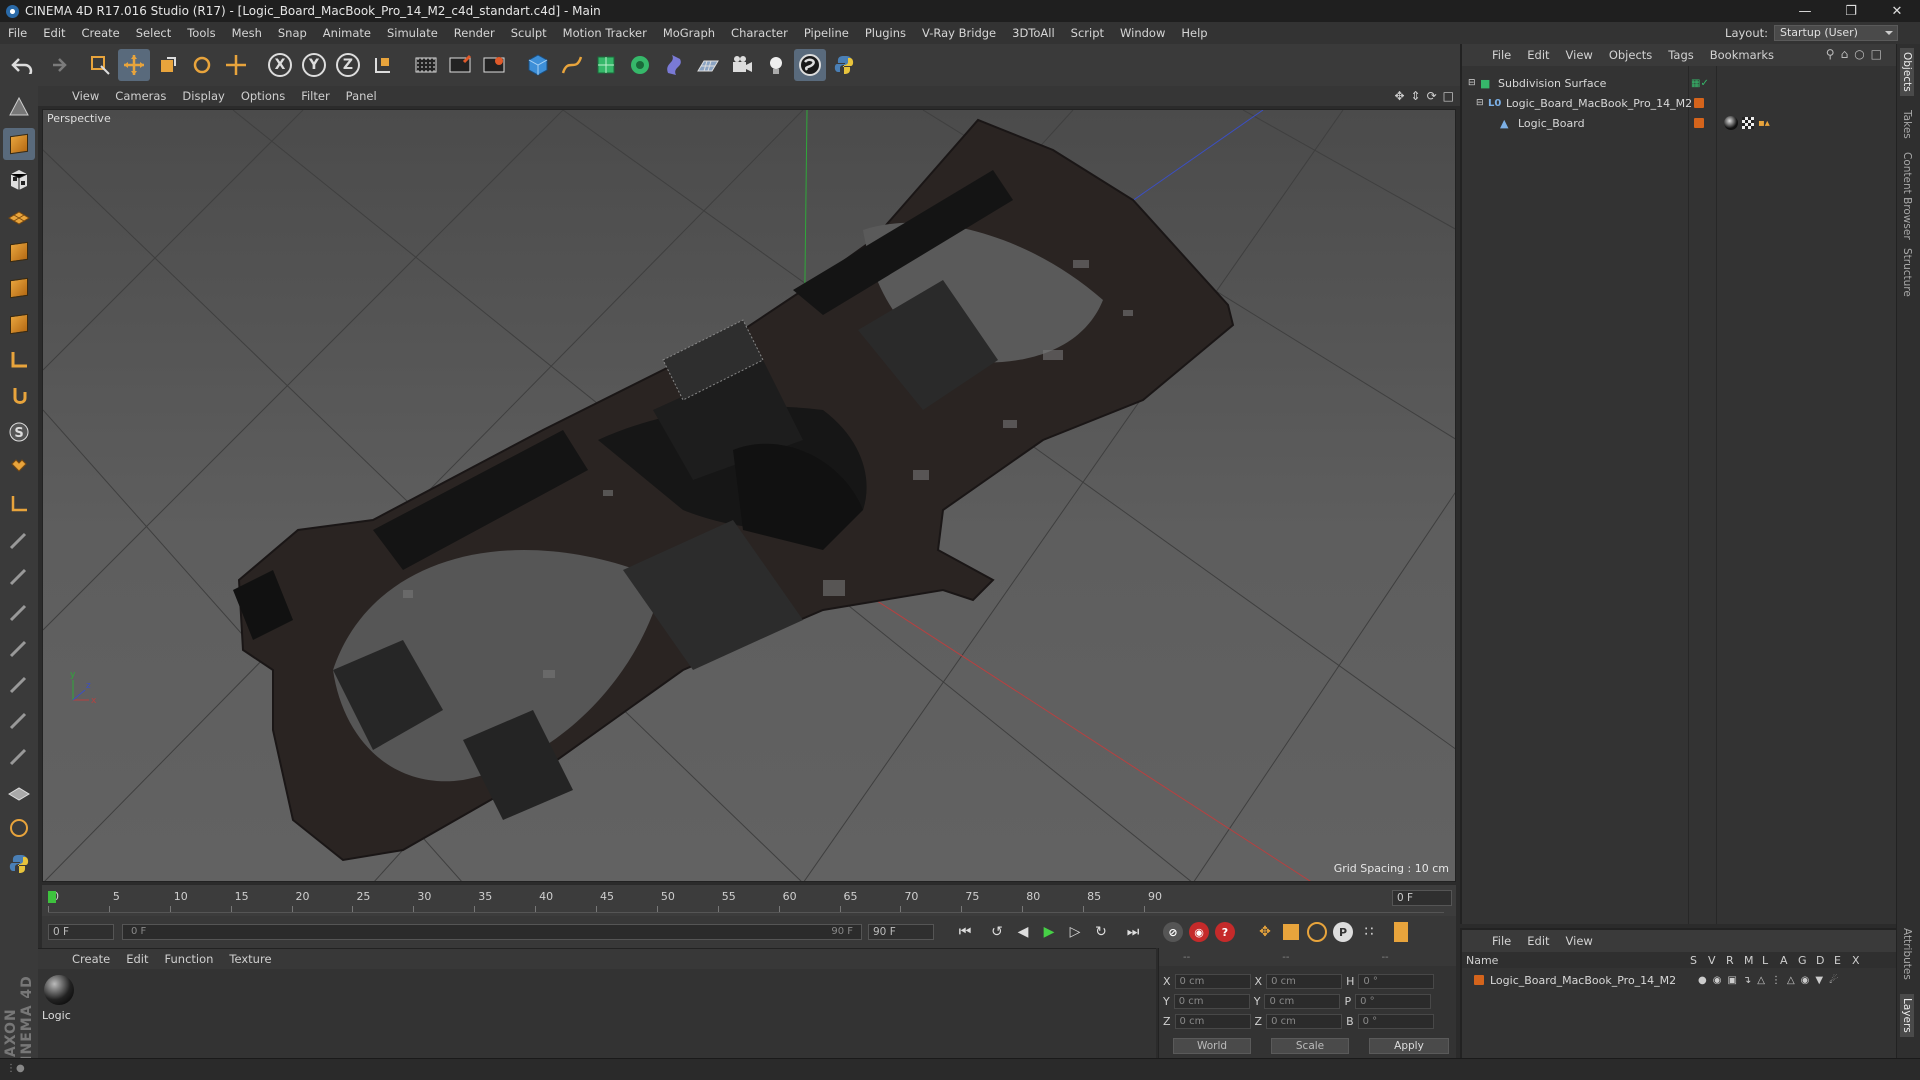  Describe the element at coordinates (776, 65) in the screenshot. I see `light-icon` at that location.